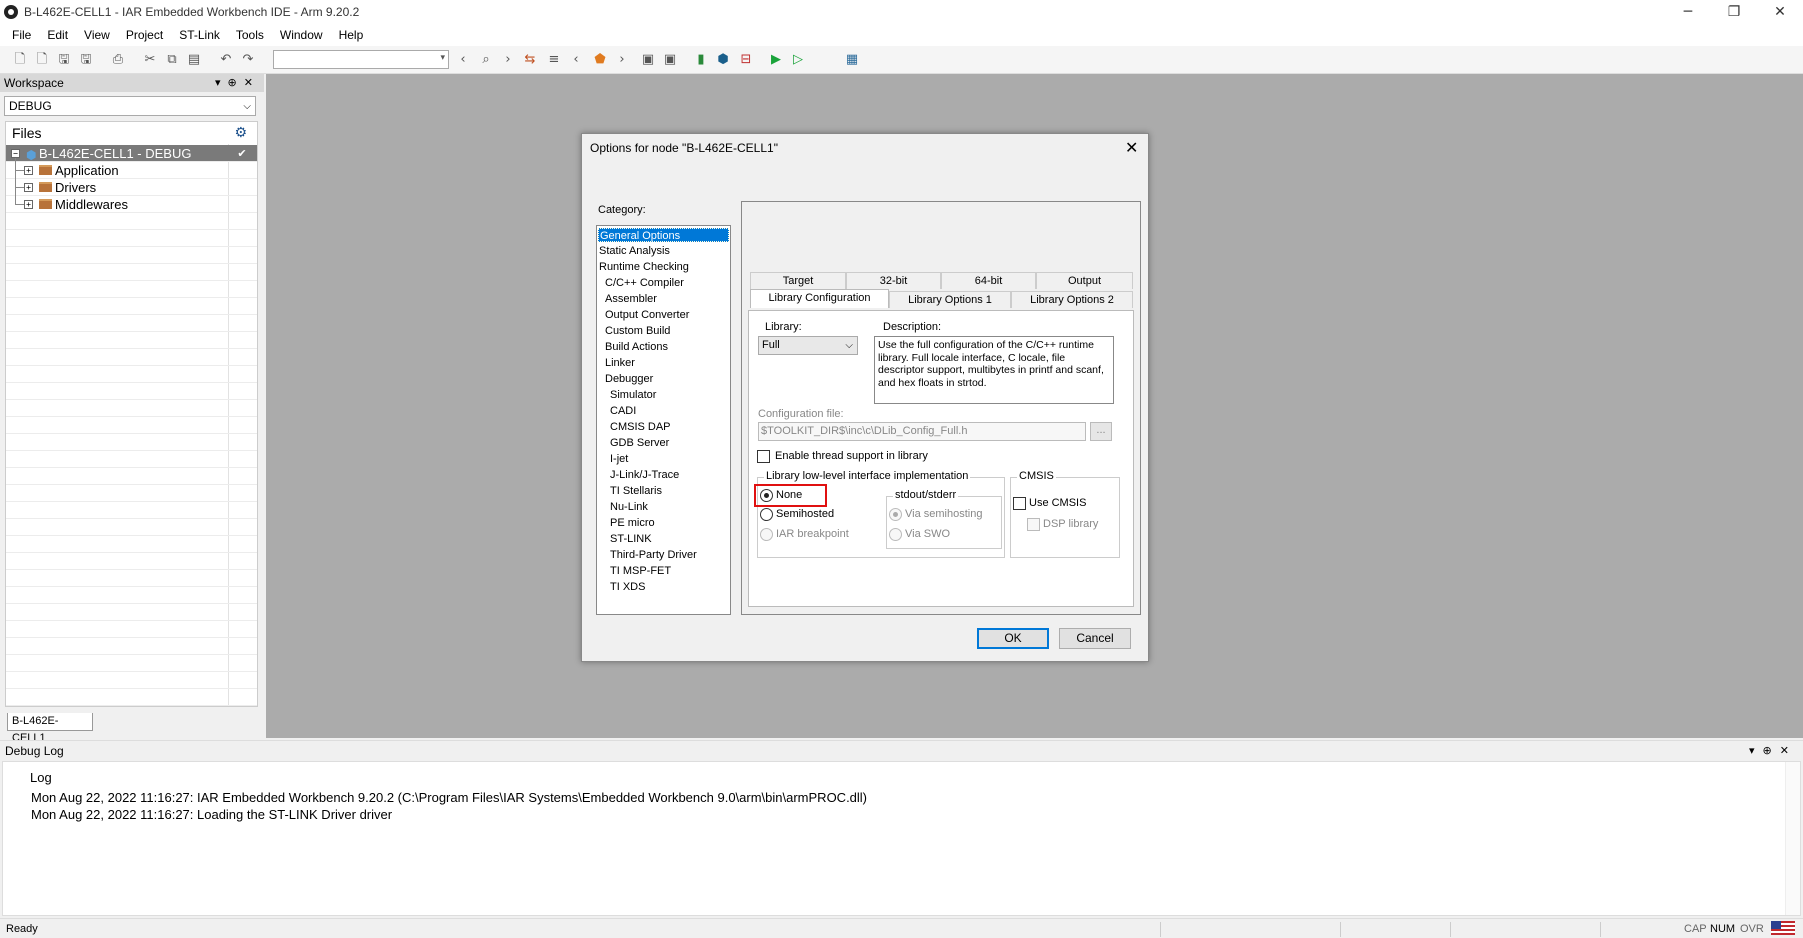 The image size is (1803, 938). I want to click on save-all-icon: 🖫, so click(86, 60).